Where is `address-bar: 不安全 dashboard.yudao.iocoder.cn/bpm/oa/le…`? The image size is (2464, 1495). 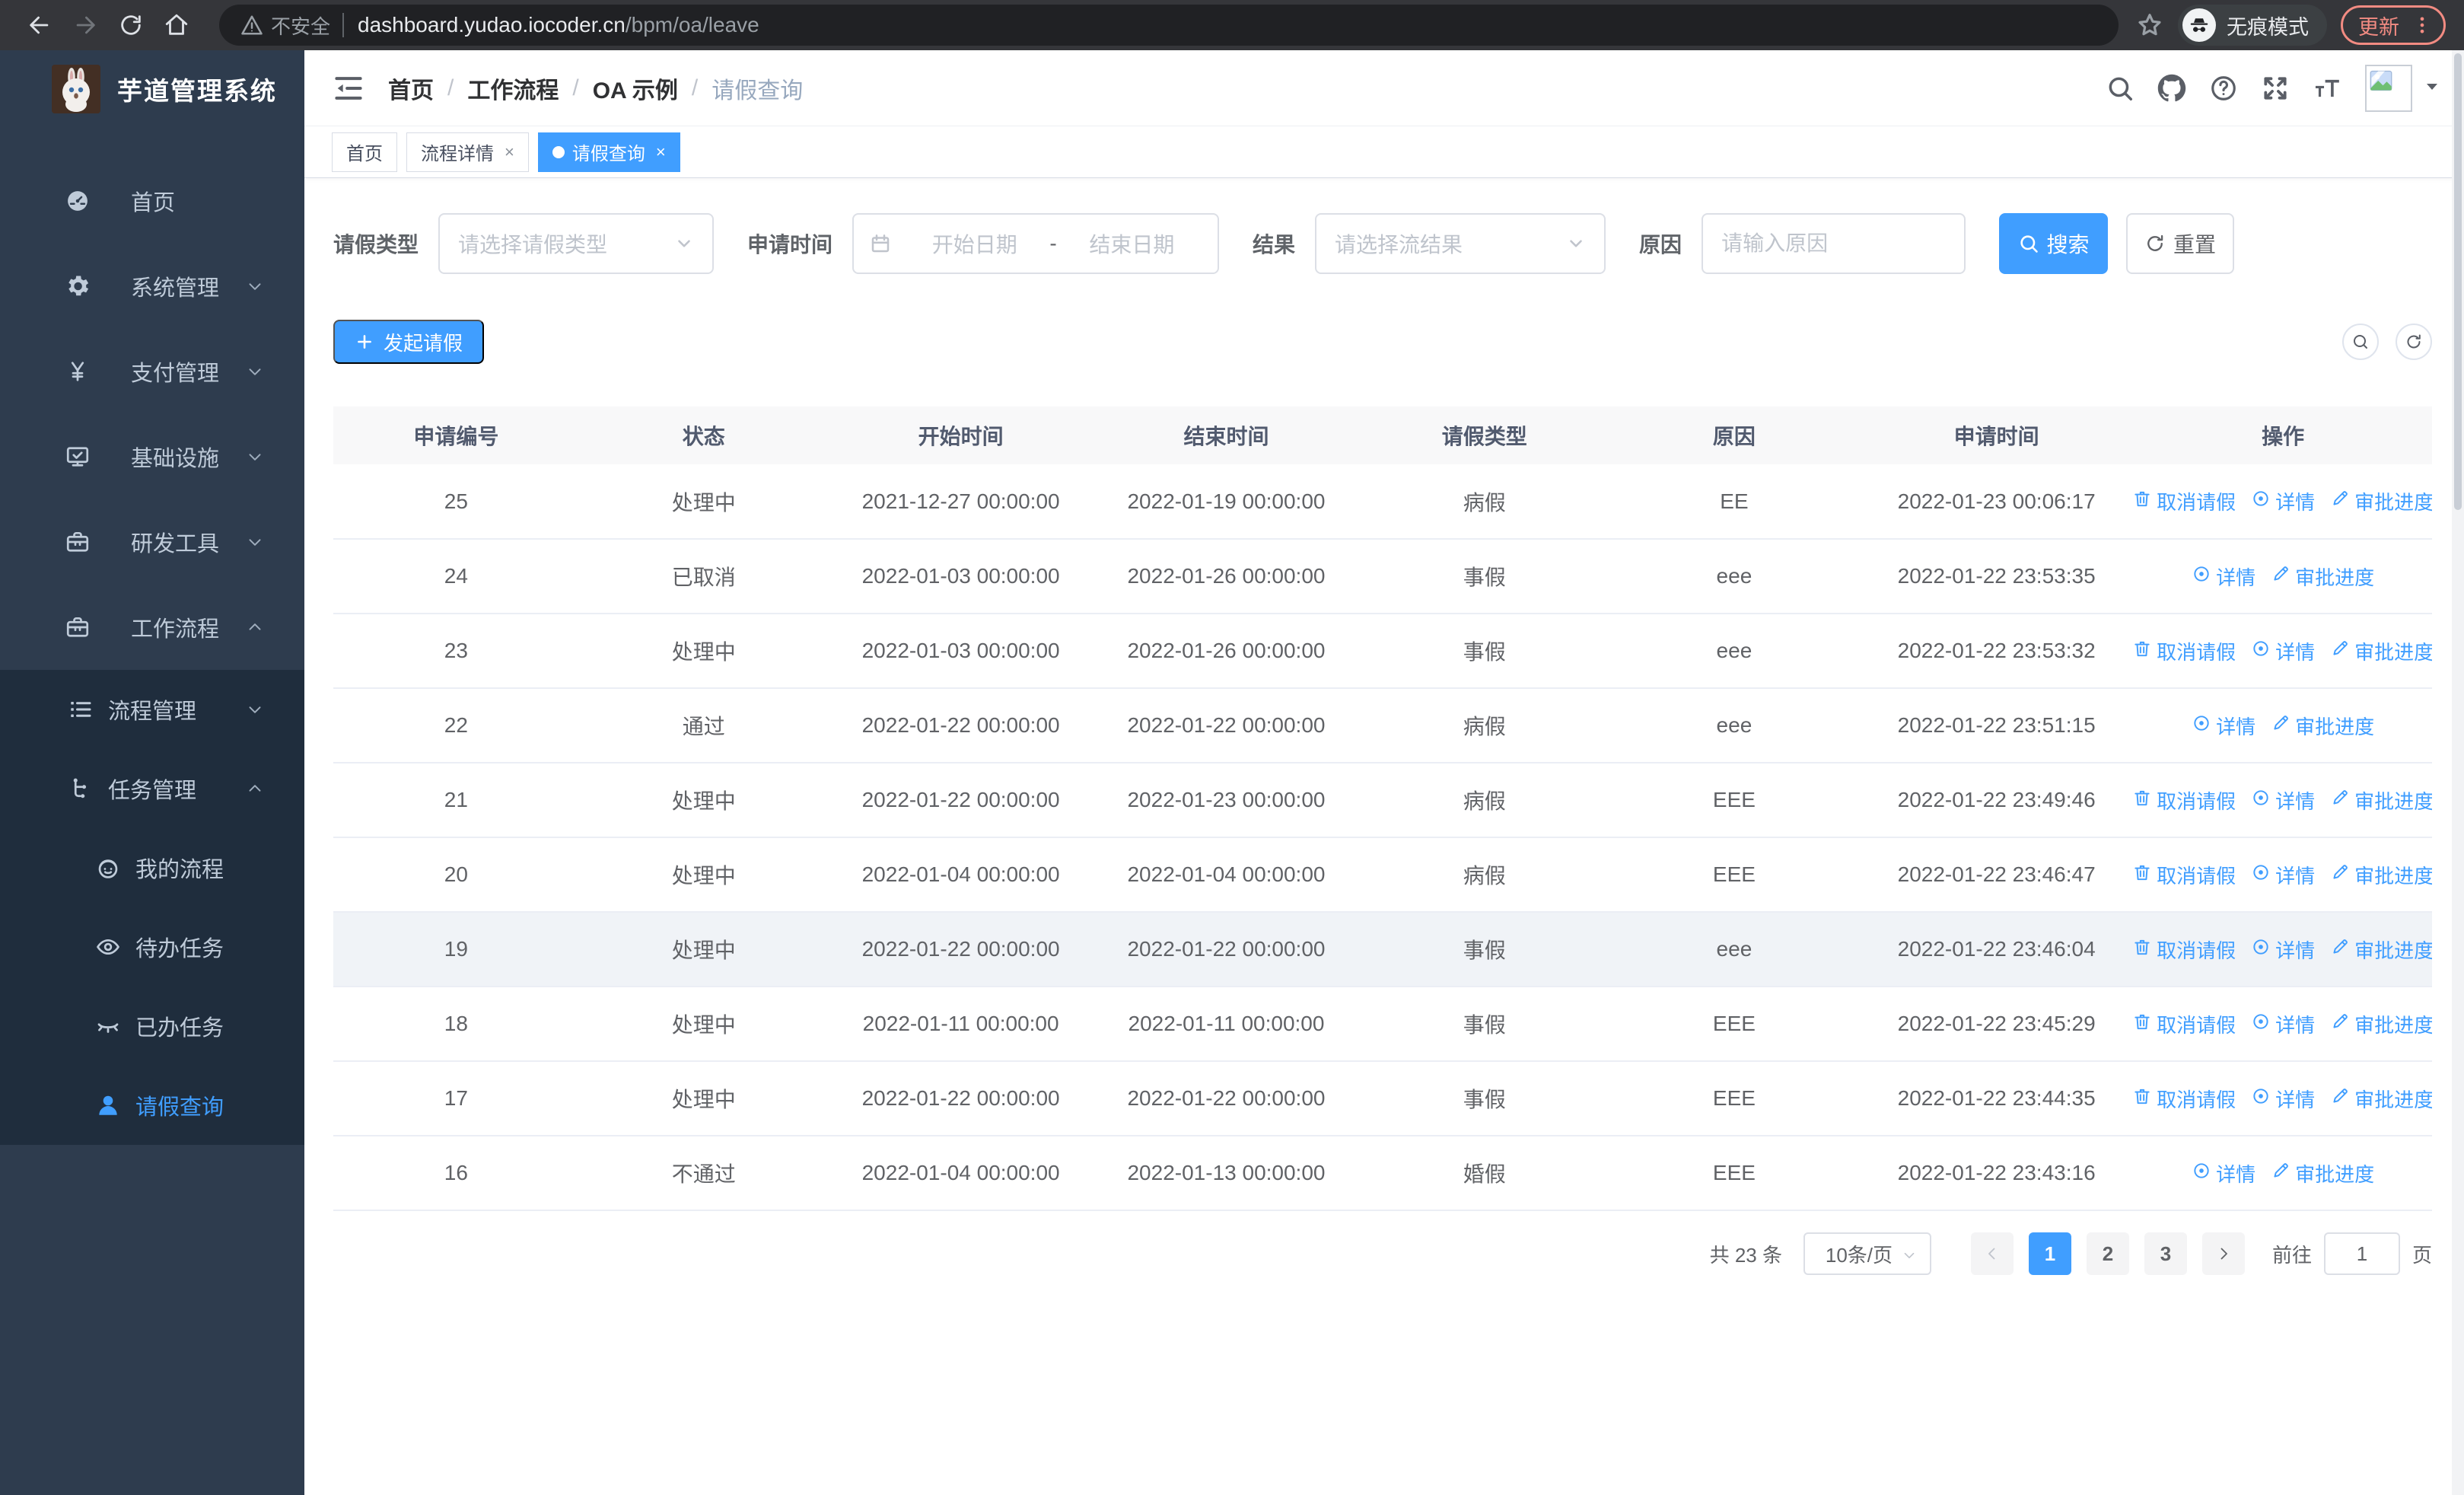 address-bar: 不安全 dashboard.yudao.iocoder.cn/bpm/oa/le… is located at coordinates (1169, 26).